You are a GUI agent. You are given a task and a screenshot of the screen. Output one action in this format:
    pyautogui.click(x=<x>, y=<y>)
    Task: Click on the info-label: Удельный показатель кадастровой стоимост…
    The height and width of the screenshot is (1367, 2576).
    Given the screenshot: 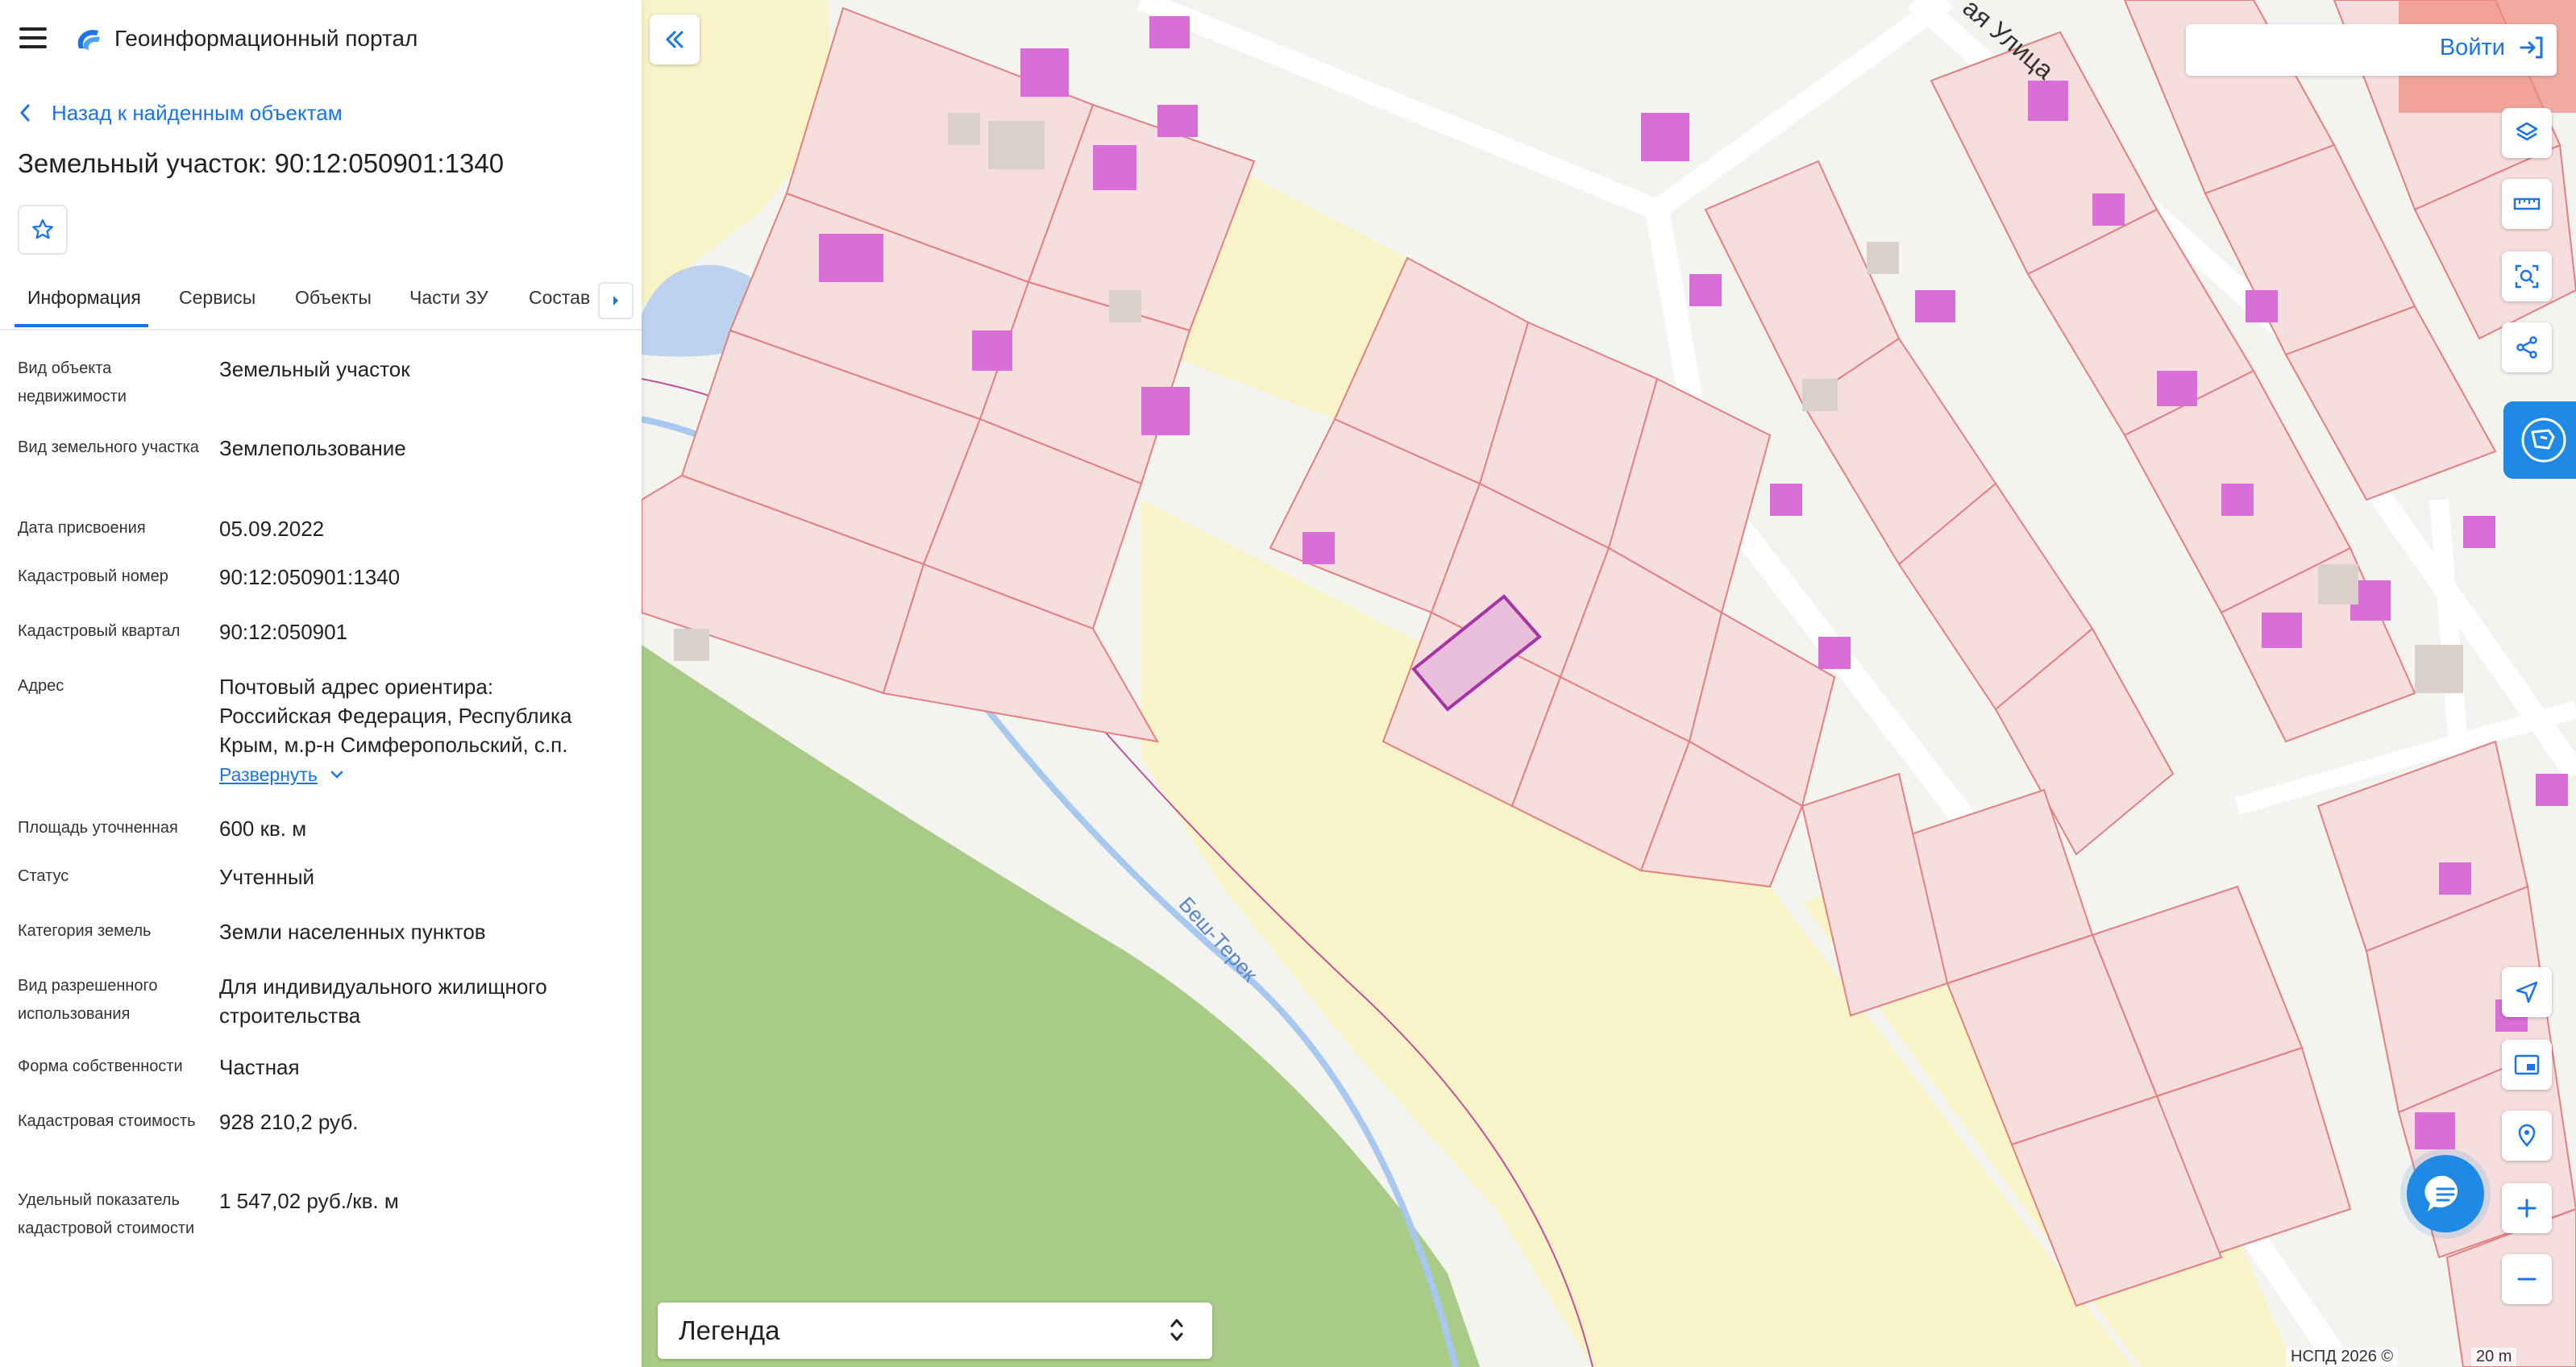 What is the action you would take?
    pyautogui.click(x=106, y=1214)
    